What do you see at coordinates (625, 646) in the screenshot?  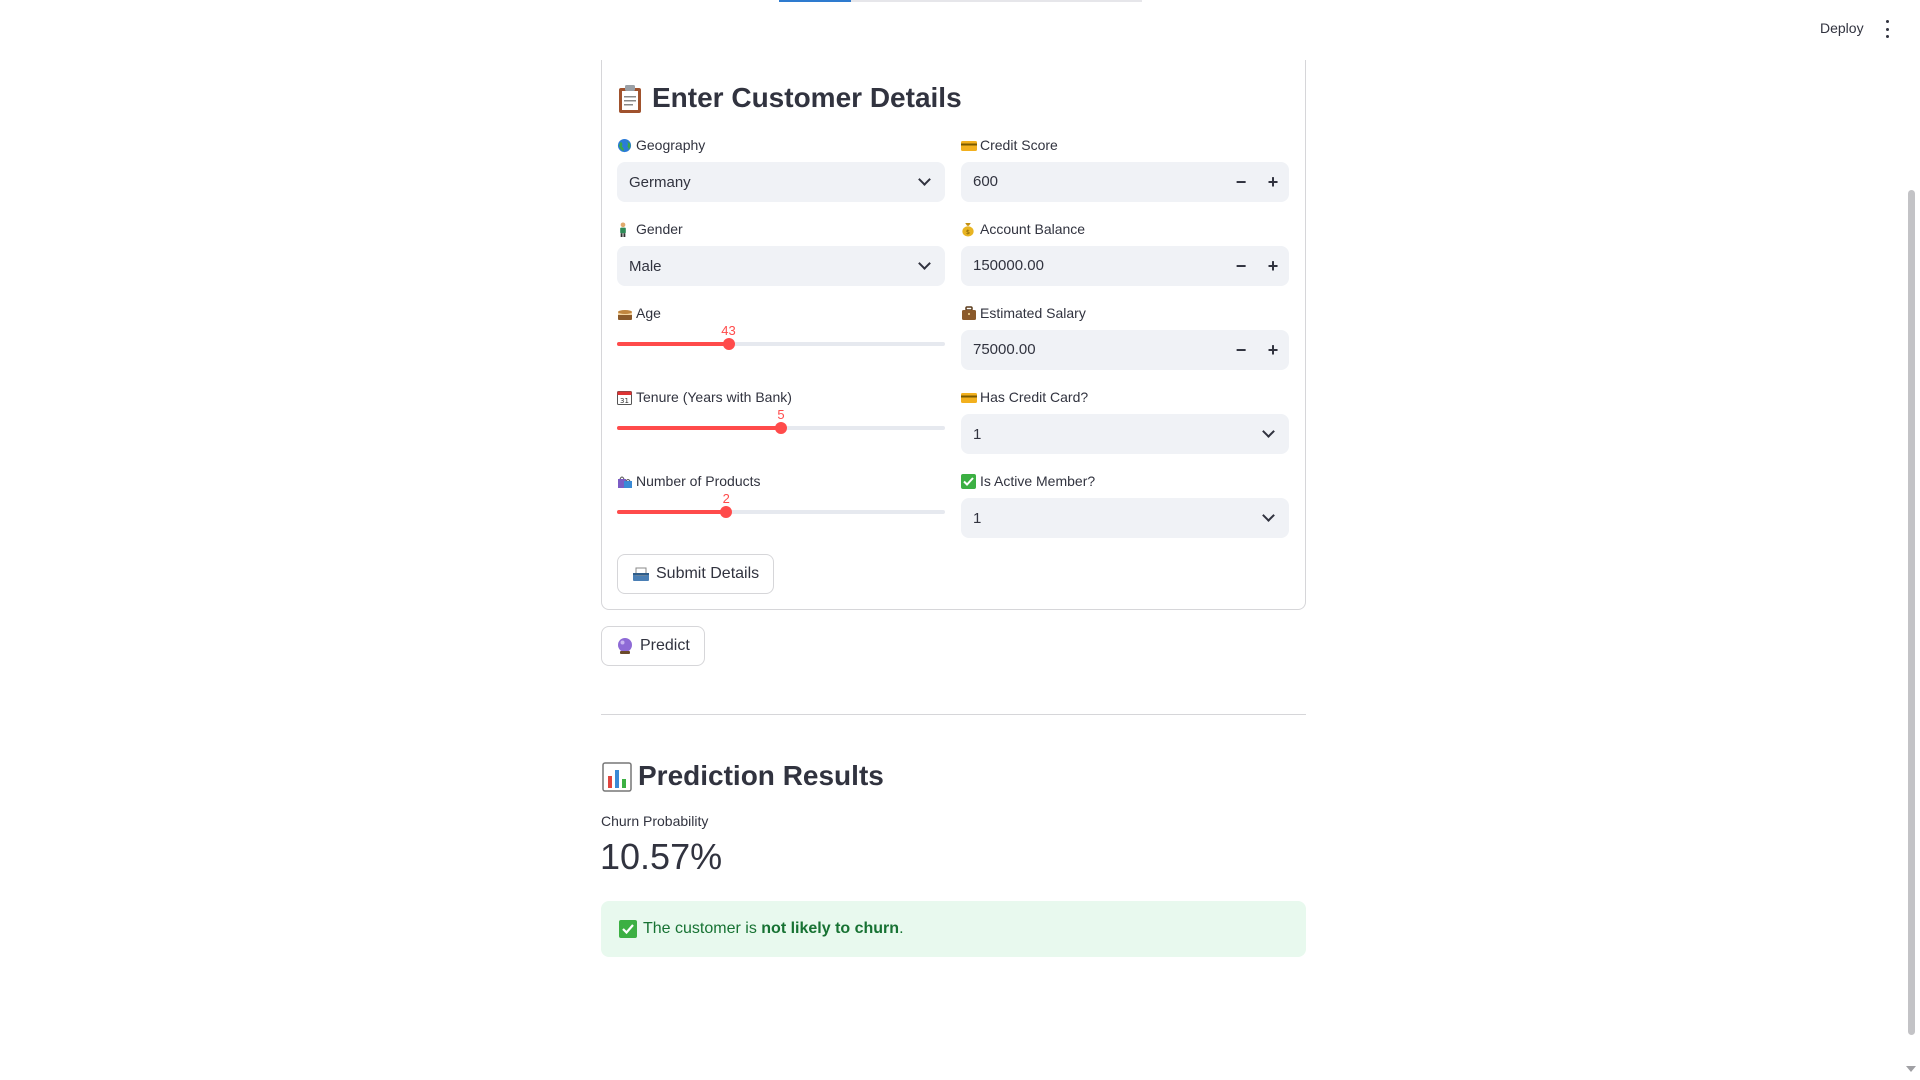 I see `crystal-ball-icon` at bounding box center [625, 646].